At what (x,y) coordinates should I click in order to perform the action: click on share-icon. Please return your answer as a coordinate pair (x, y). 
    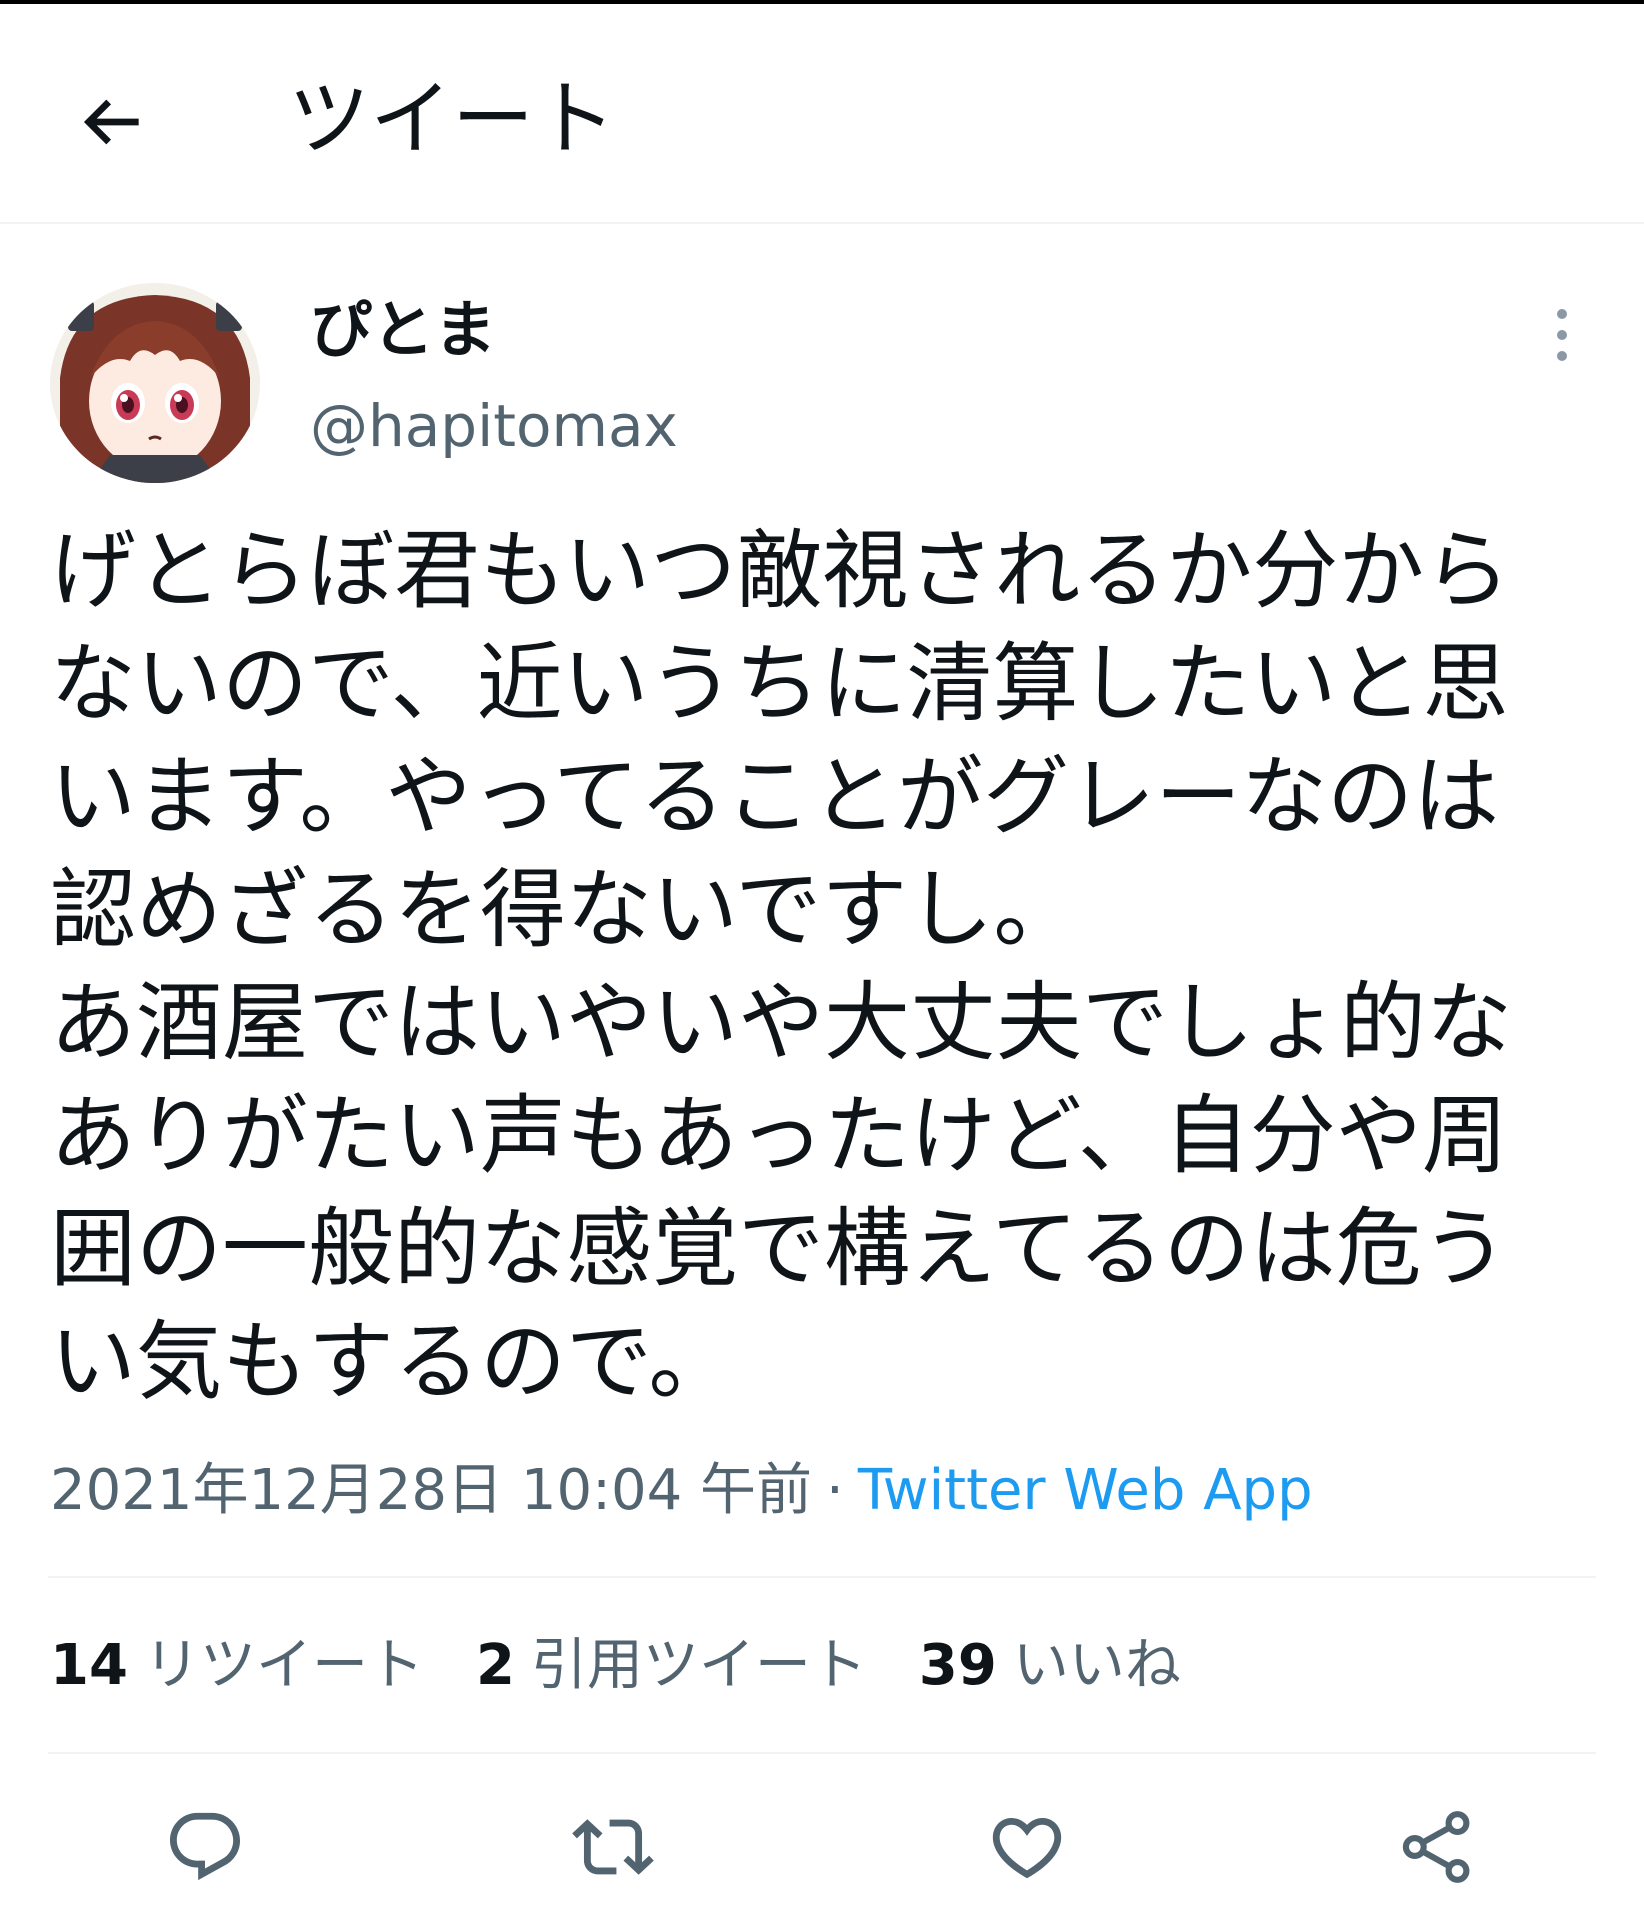
    Looking at the image, I should click on (1436, 1847).